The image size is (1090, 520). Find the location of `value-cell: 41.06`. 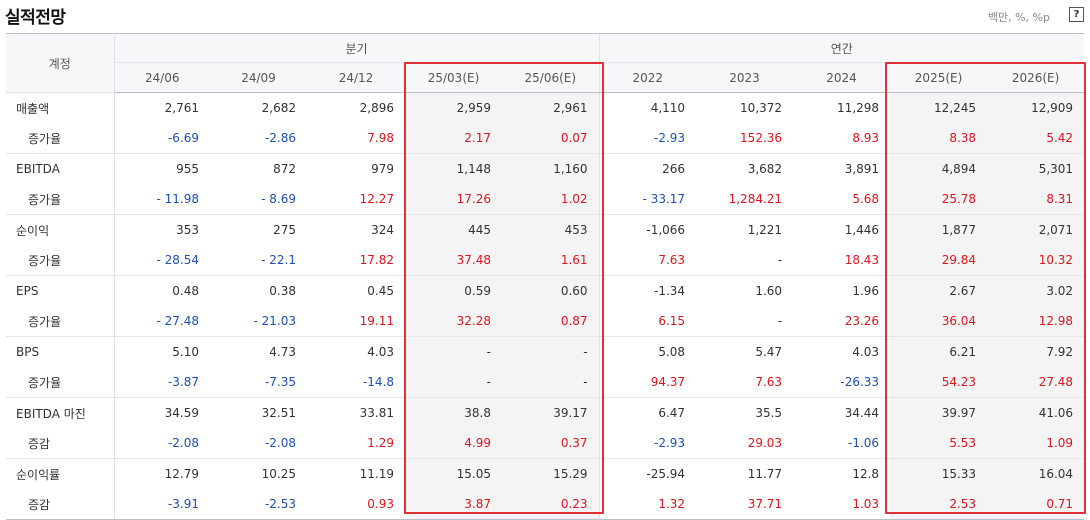

value-cell: 41.06 is located at coordinates (1036, 412).